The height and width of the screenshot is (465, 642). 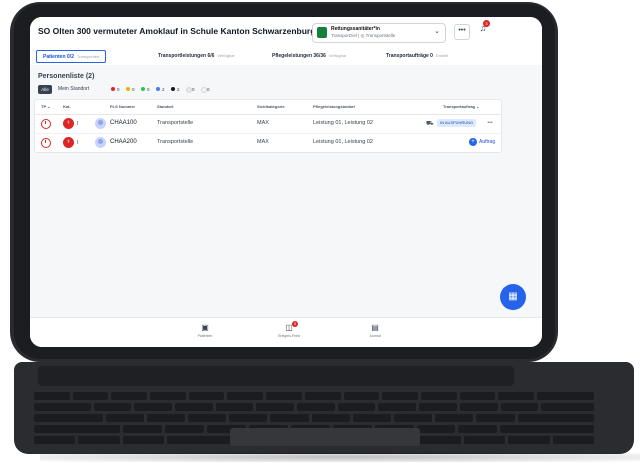 I want to click on qr-code-icon: ▦, so click(x=513, y=296).